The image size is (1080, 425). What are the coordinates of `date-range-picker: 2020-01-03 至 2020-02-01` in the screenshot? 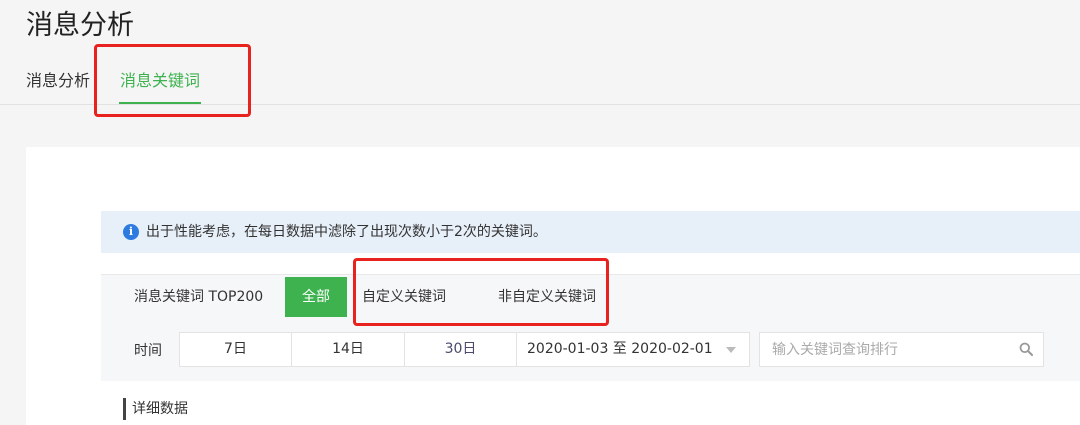 It's located at (633, 349).